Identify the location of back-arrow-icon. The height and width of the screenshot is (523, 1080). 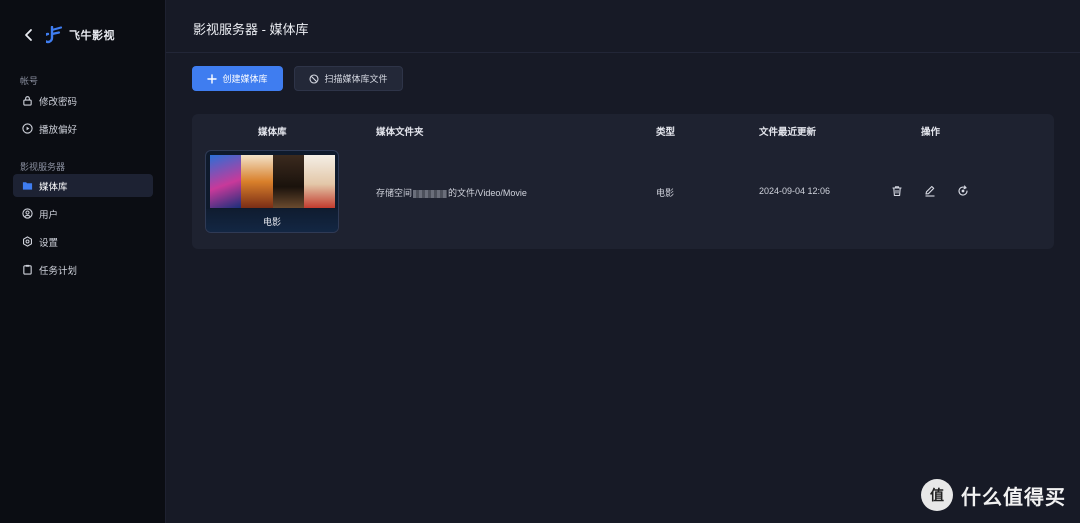
(29, 35).